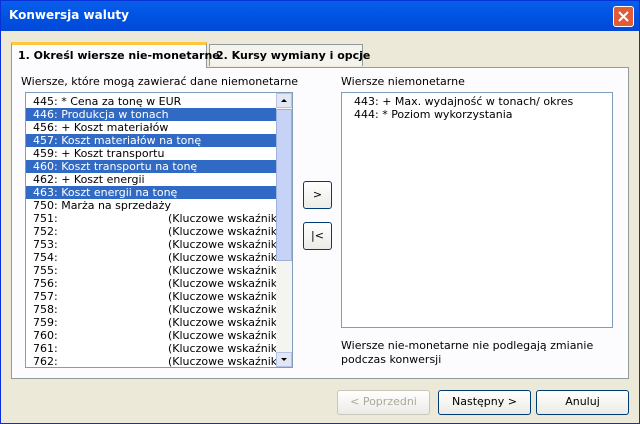 The image size is (640, 424). I want to click on list-item: 760: (Kluczowe wskaźniki), so click(159, 335).